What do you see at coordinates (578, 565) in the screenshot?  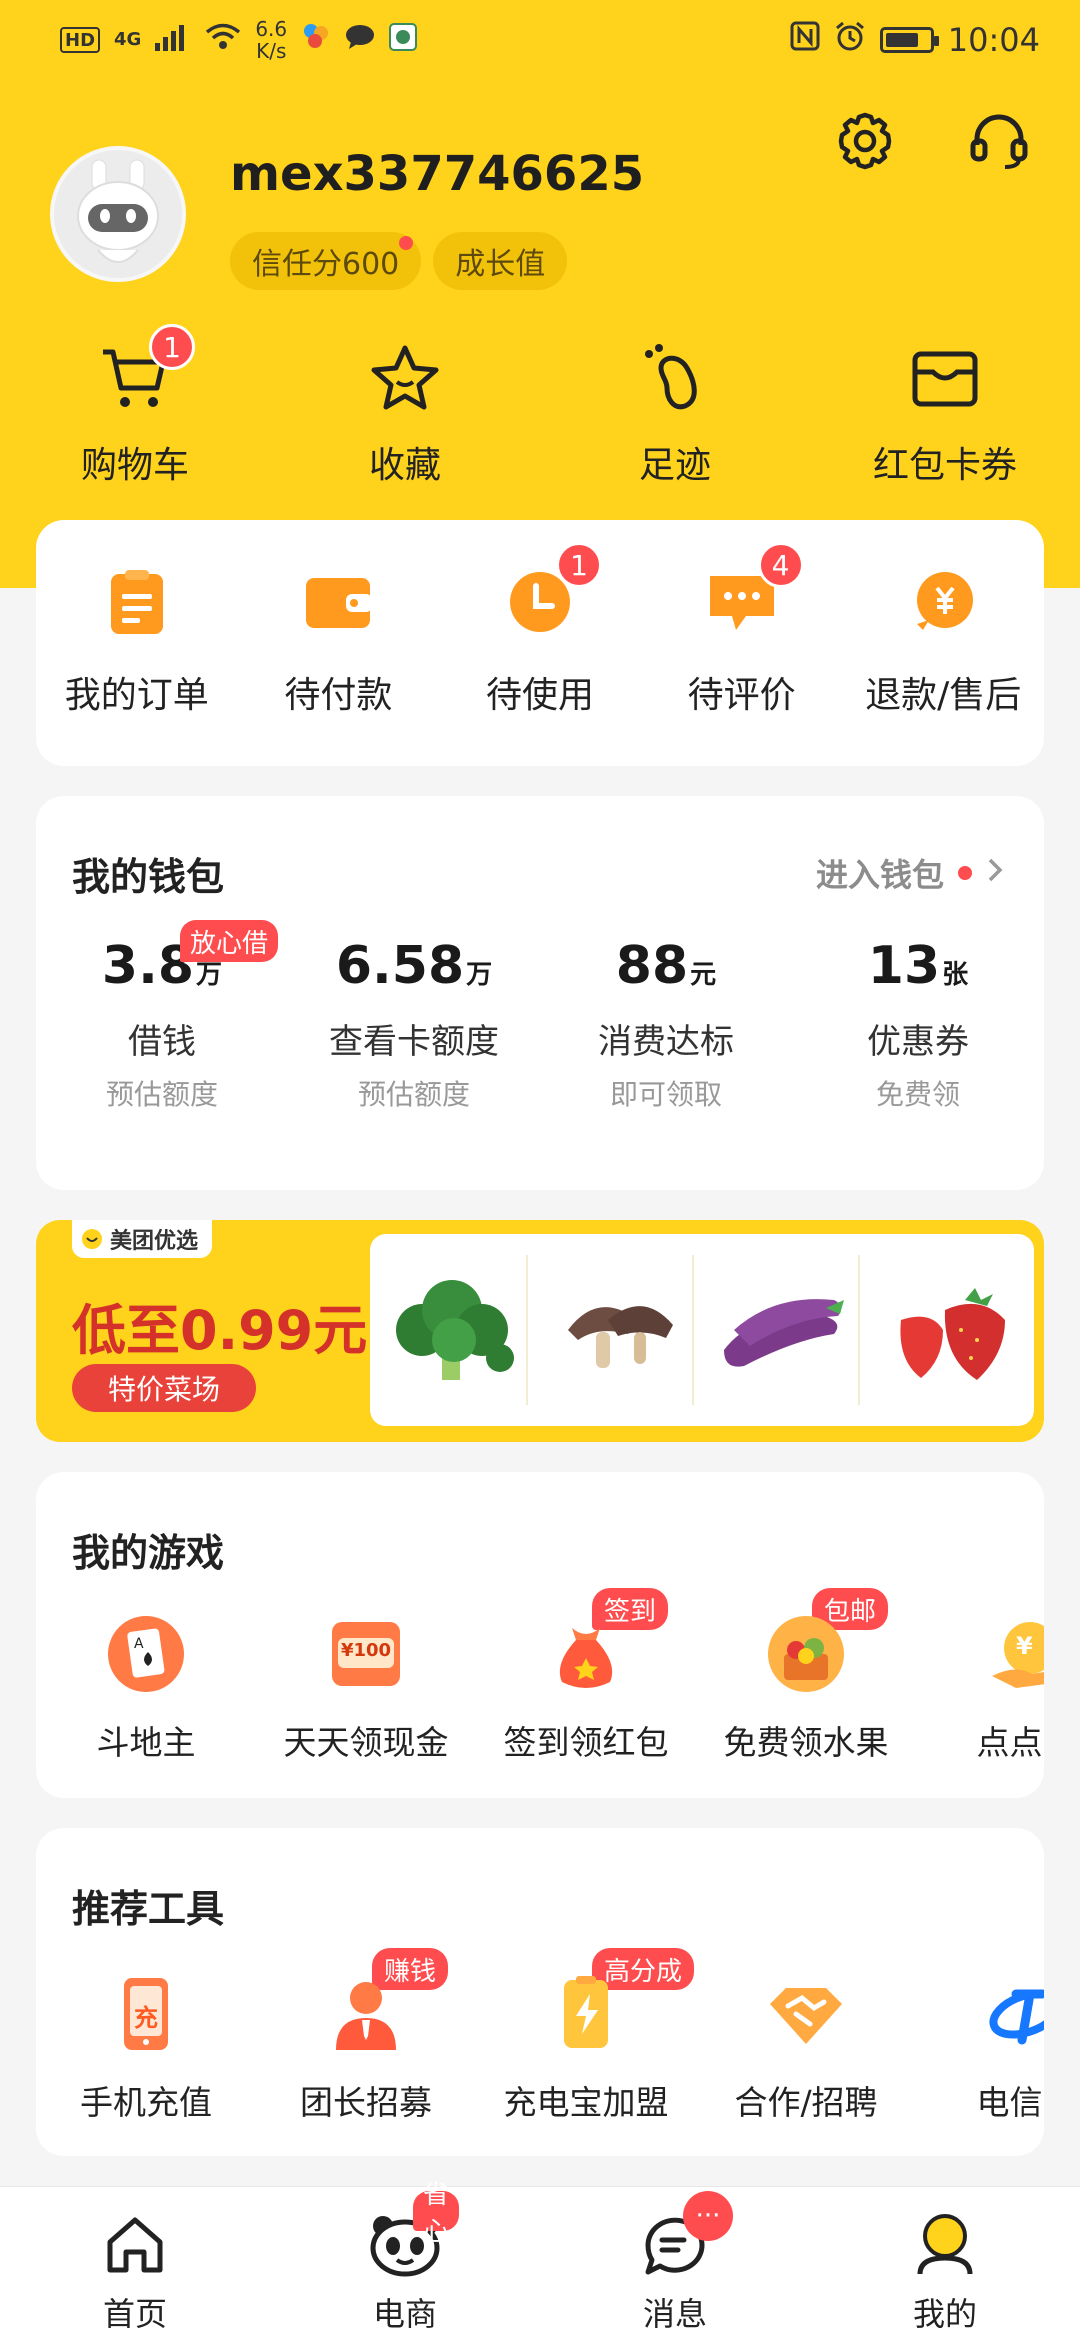 I see `to-use-badge: 1` at bounding box center [578, 565].